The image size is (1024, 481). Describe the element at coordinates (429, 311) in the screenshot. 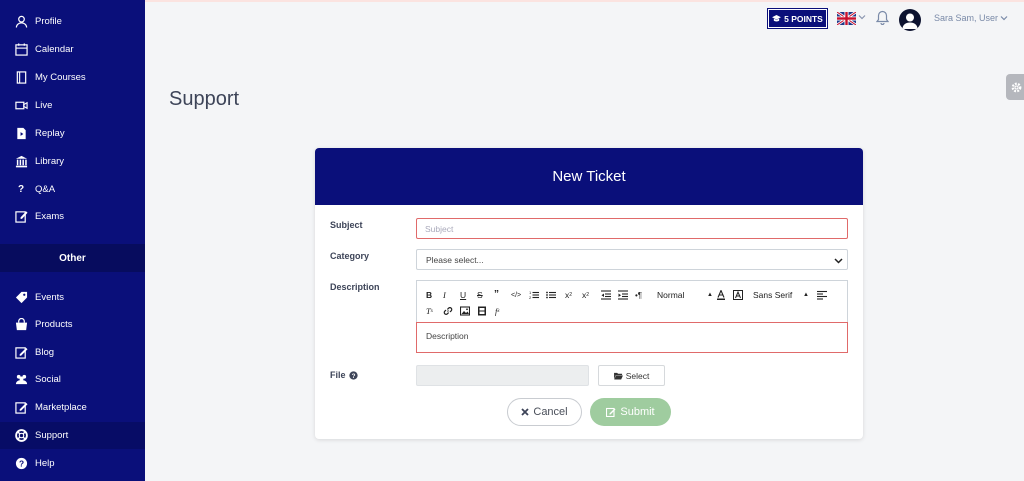

I see `clear-format-button: Tx` at that location.